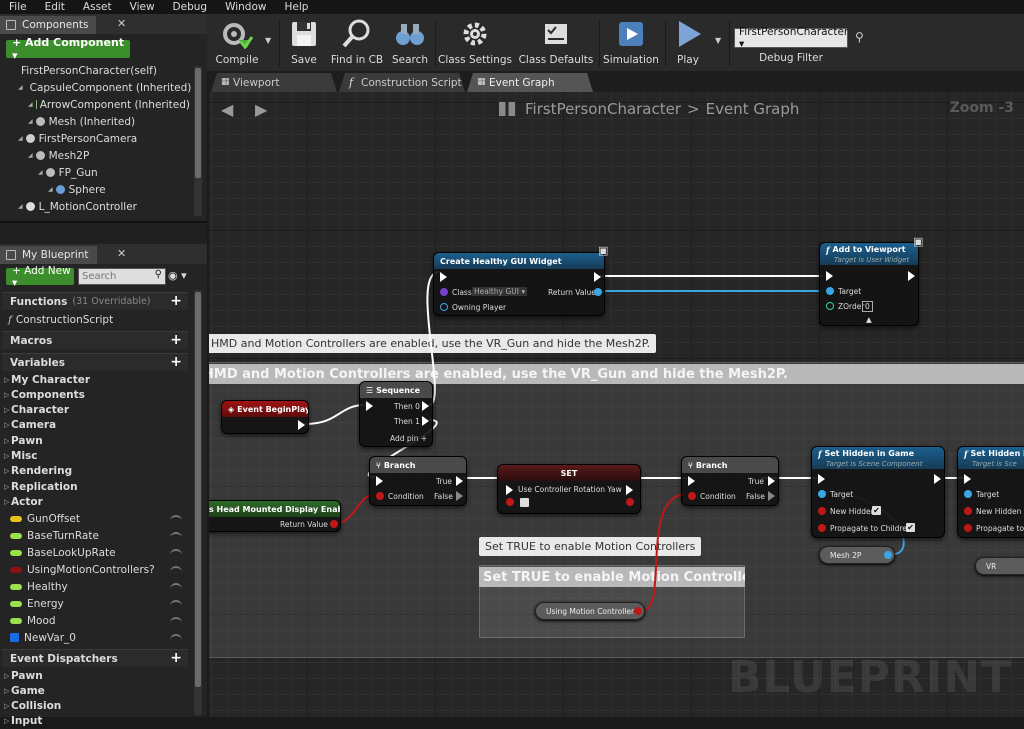 The height and width of the screenshot is (729, 1024). I want to click on node-branch-2: ⑂Branch True Condition False, so click(730, 481).